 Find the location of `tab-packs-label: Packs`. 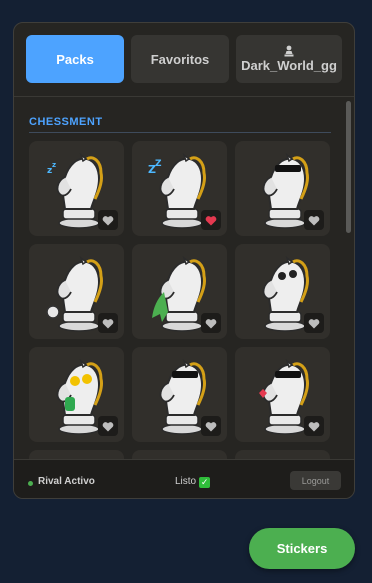

tab-packs-label: Packs is located at coordinates (75, 59).